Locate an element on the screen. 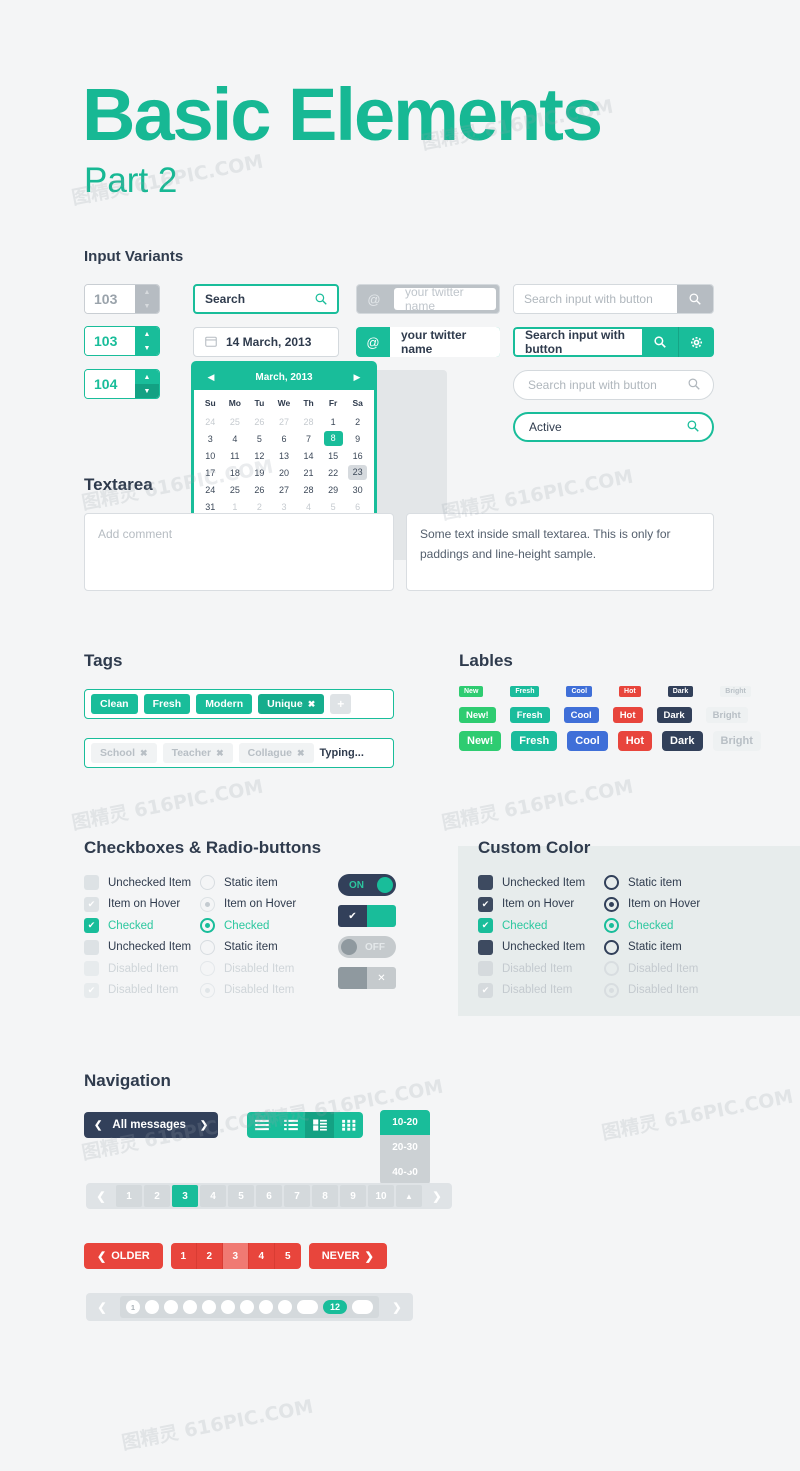  textarea-left: Add comment is located at coordinates (239, 552).